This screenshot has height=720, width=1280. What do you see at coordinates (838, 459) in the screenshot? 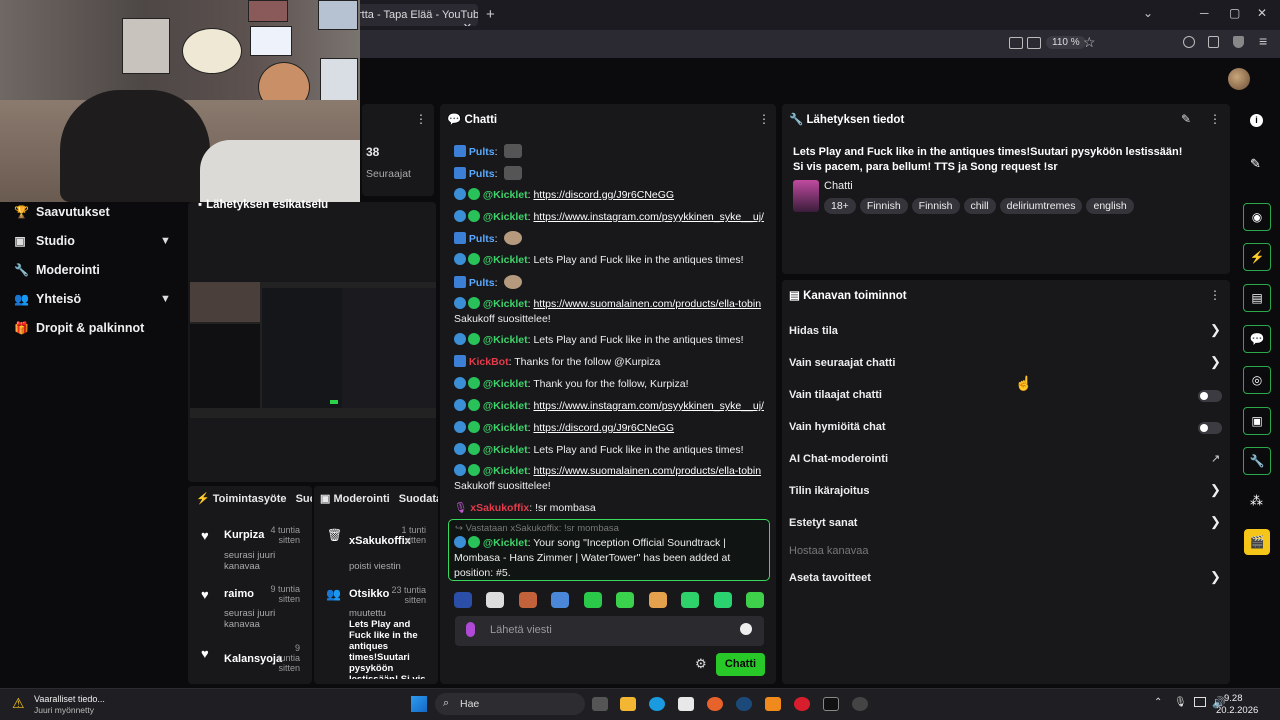
I see `action-ai-moderation: AI Chat-moderointi` at bounding box center [838, 459].